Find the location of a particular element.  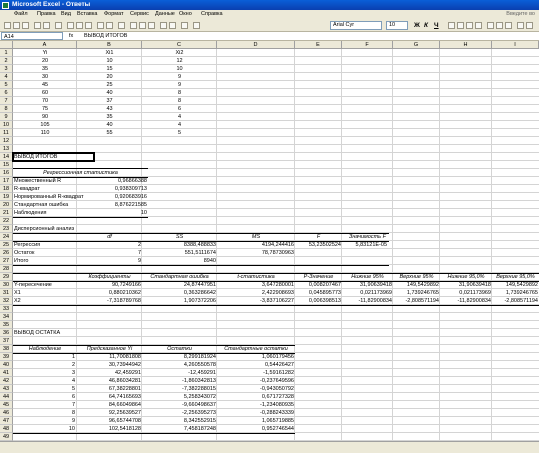

coef-value: 0,880210362 is located at coordinates (109, 293).